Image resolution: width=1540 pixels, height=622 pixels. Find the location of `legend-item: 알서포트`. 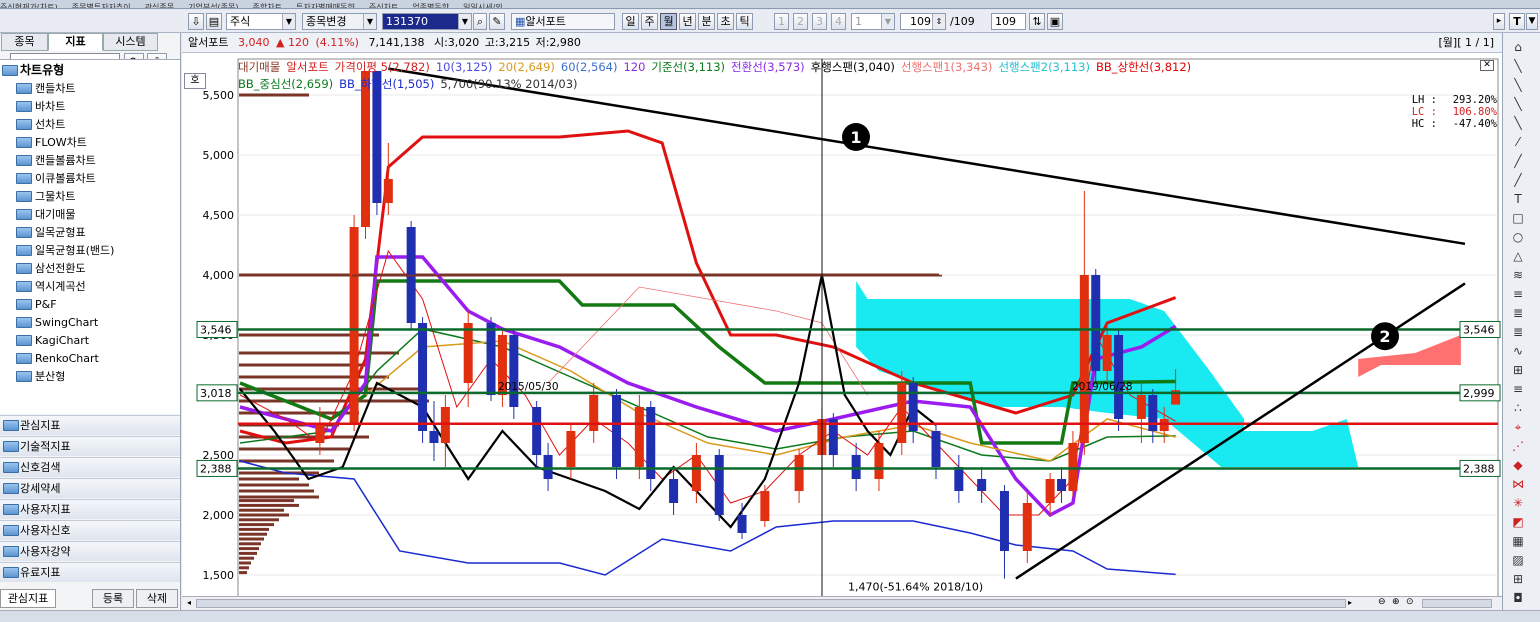

legend-item: 알서포트 is located at coordinates (307, 67).